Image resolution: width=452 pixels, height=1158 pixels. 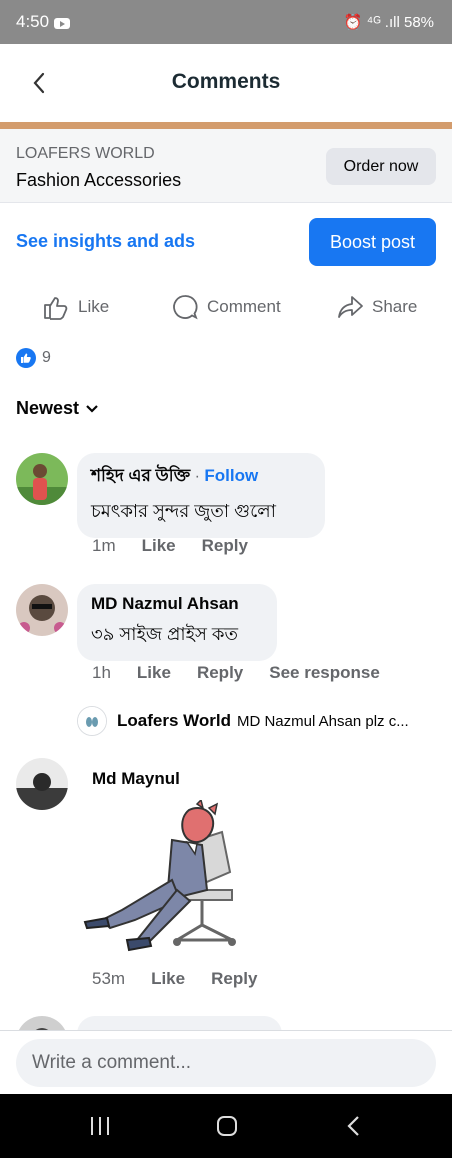 What do you see at coordinates (395, 306) in the screenshot?
I see `share-label: Share` at bounding box center [395, 306].